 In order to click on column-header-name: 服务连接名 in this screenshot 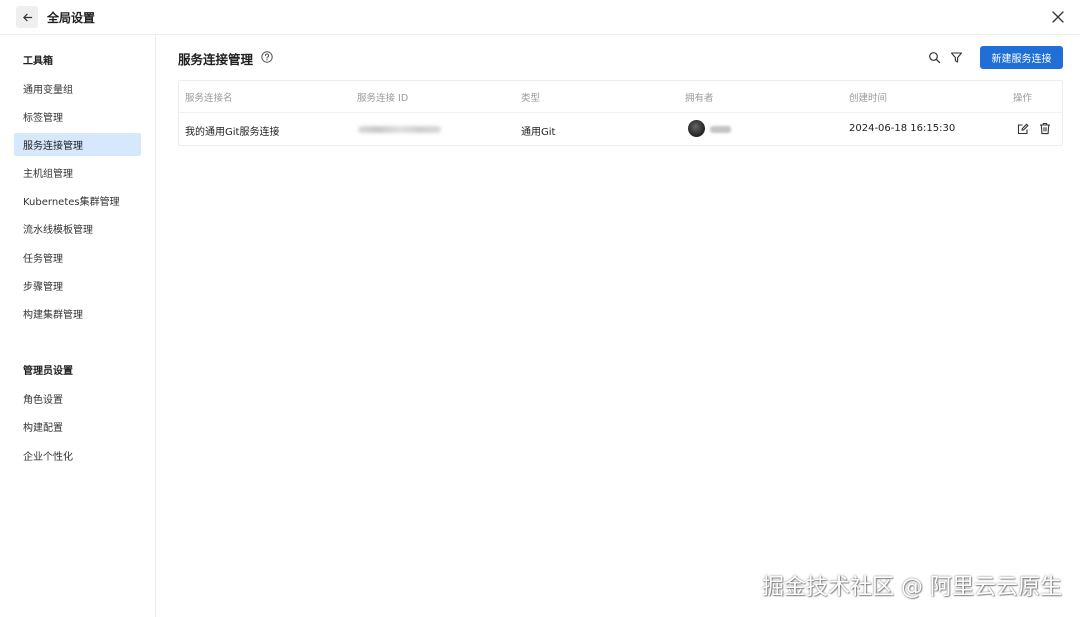, I will do `click(209, 98)`.